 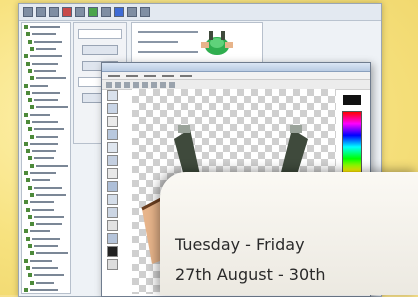 I want to click on settings-icon, so click(x=119, y=12).